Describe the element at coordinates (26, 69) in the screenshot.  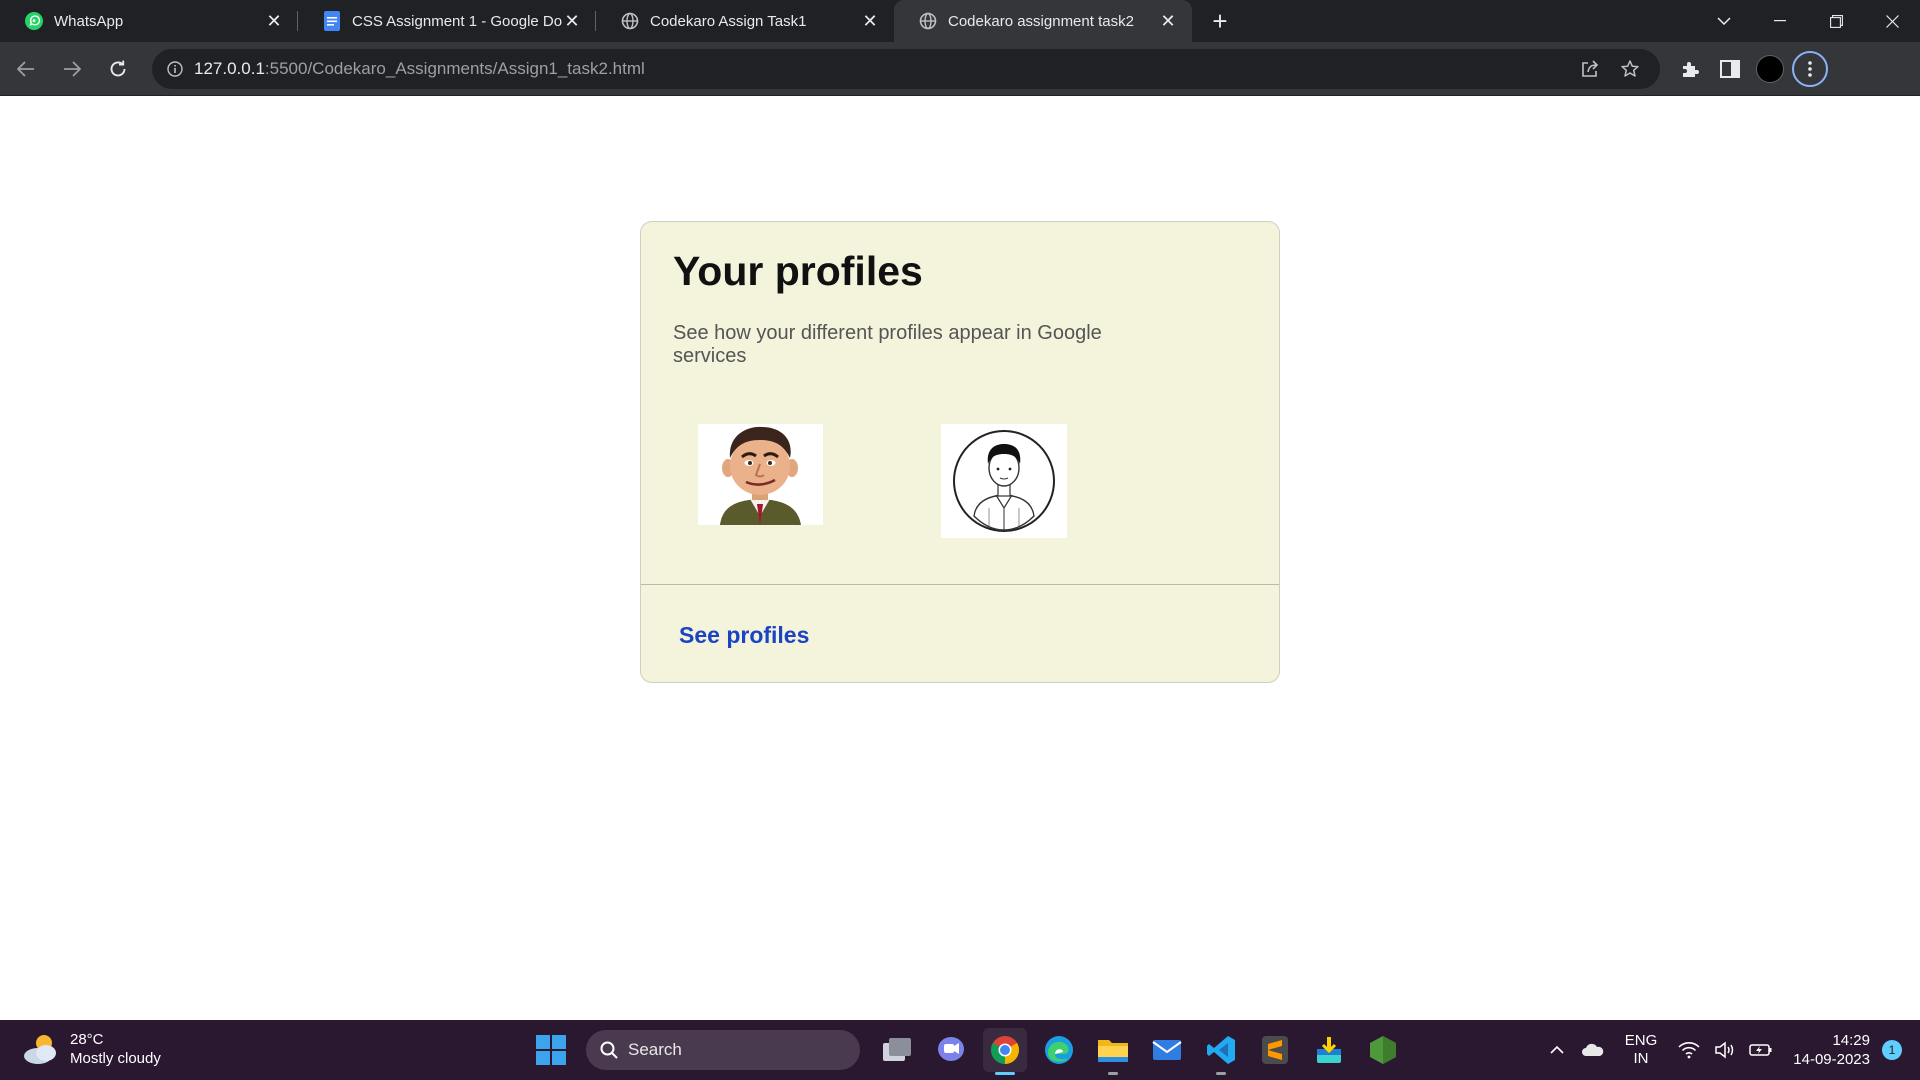
I see `back-icon` at that location.